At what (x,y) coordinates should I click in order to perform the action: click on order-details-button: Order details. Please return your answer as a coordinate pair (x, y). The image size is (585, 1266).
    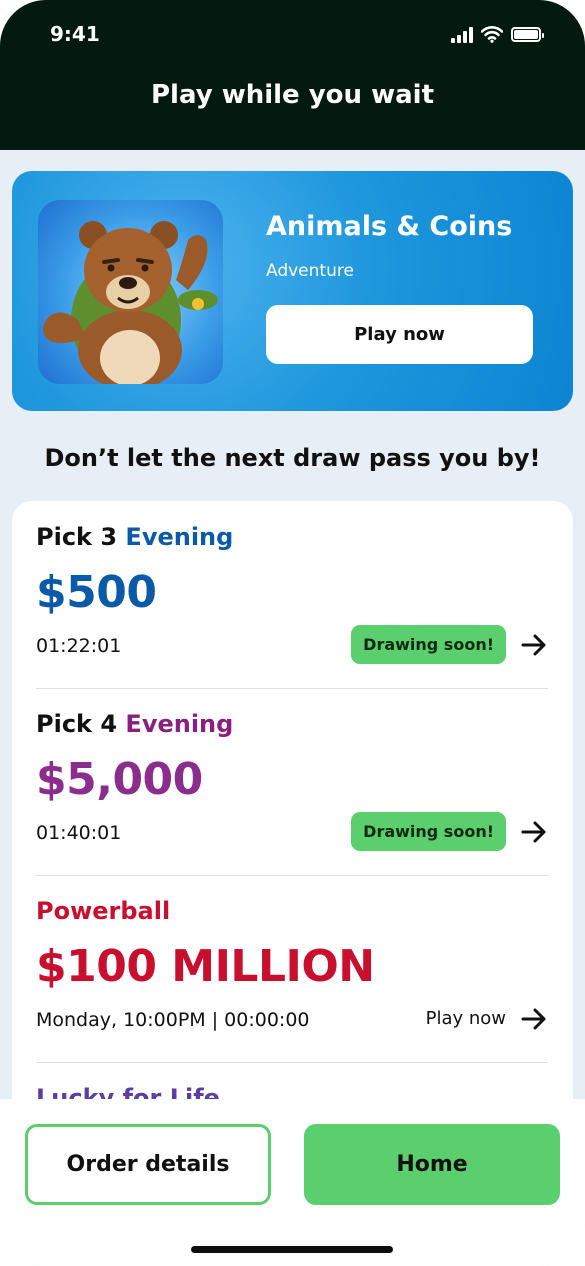
    Looking at the image, I should click on (148, 1164).